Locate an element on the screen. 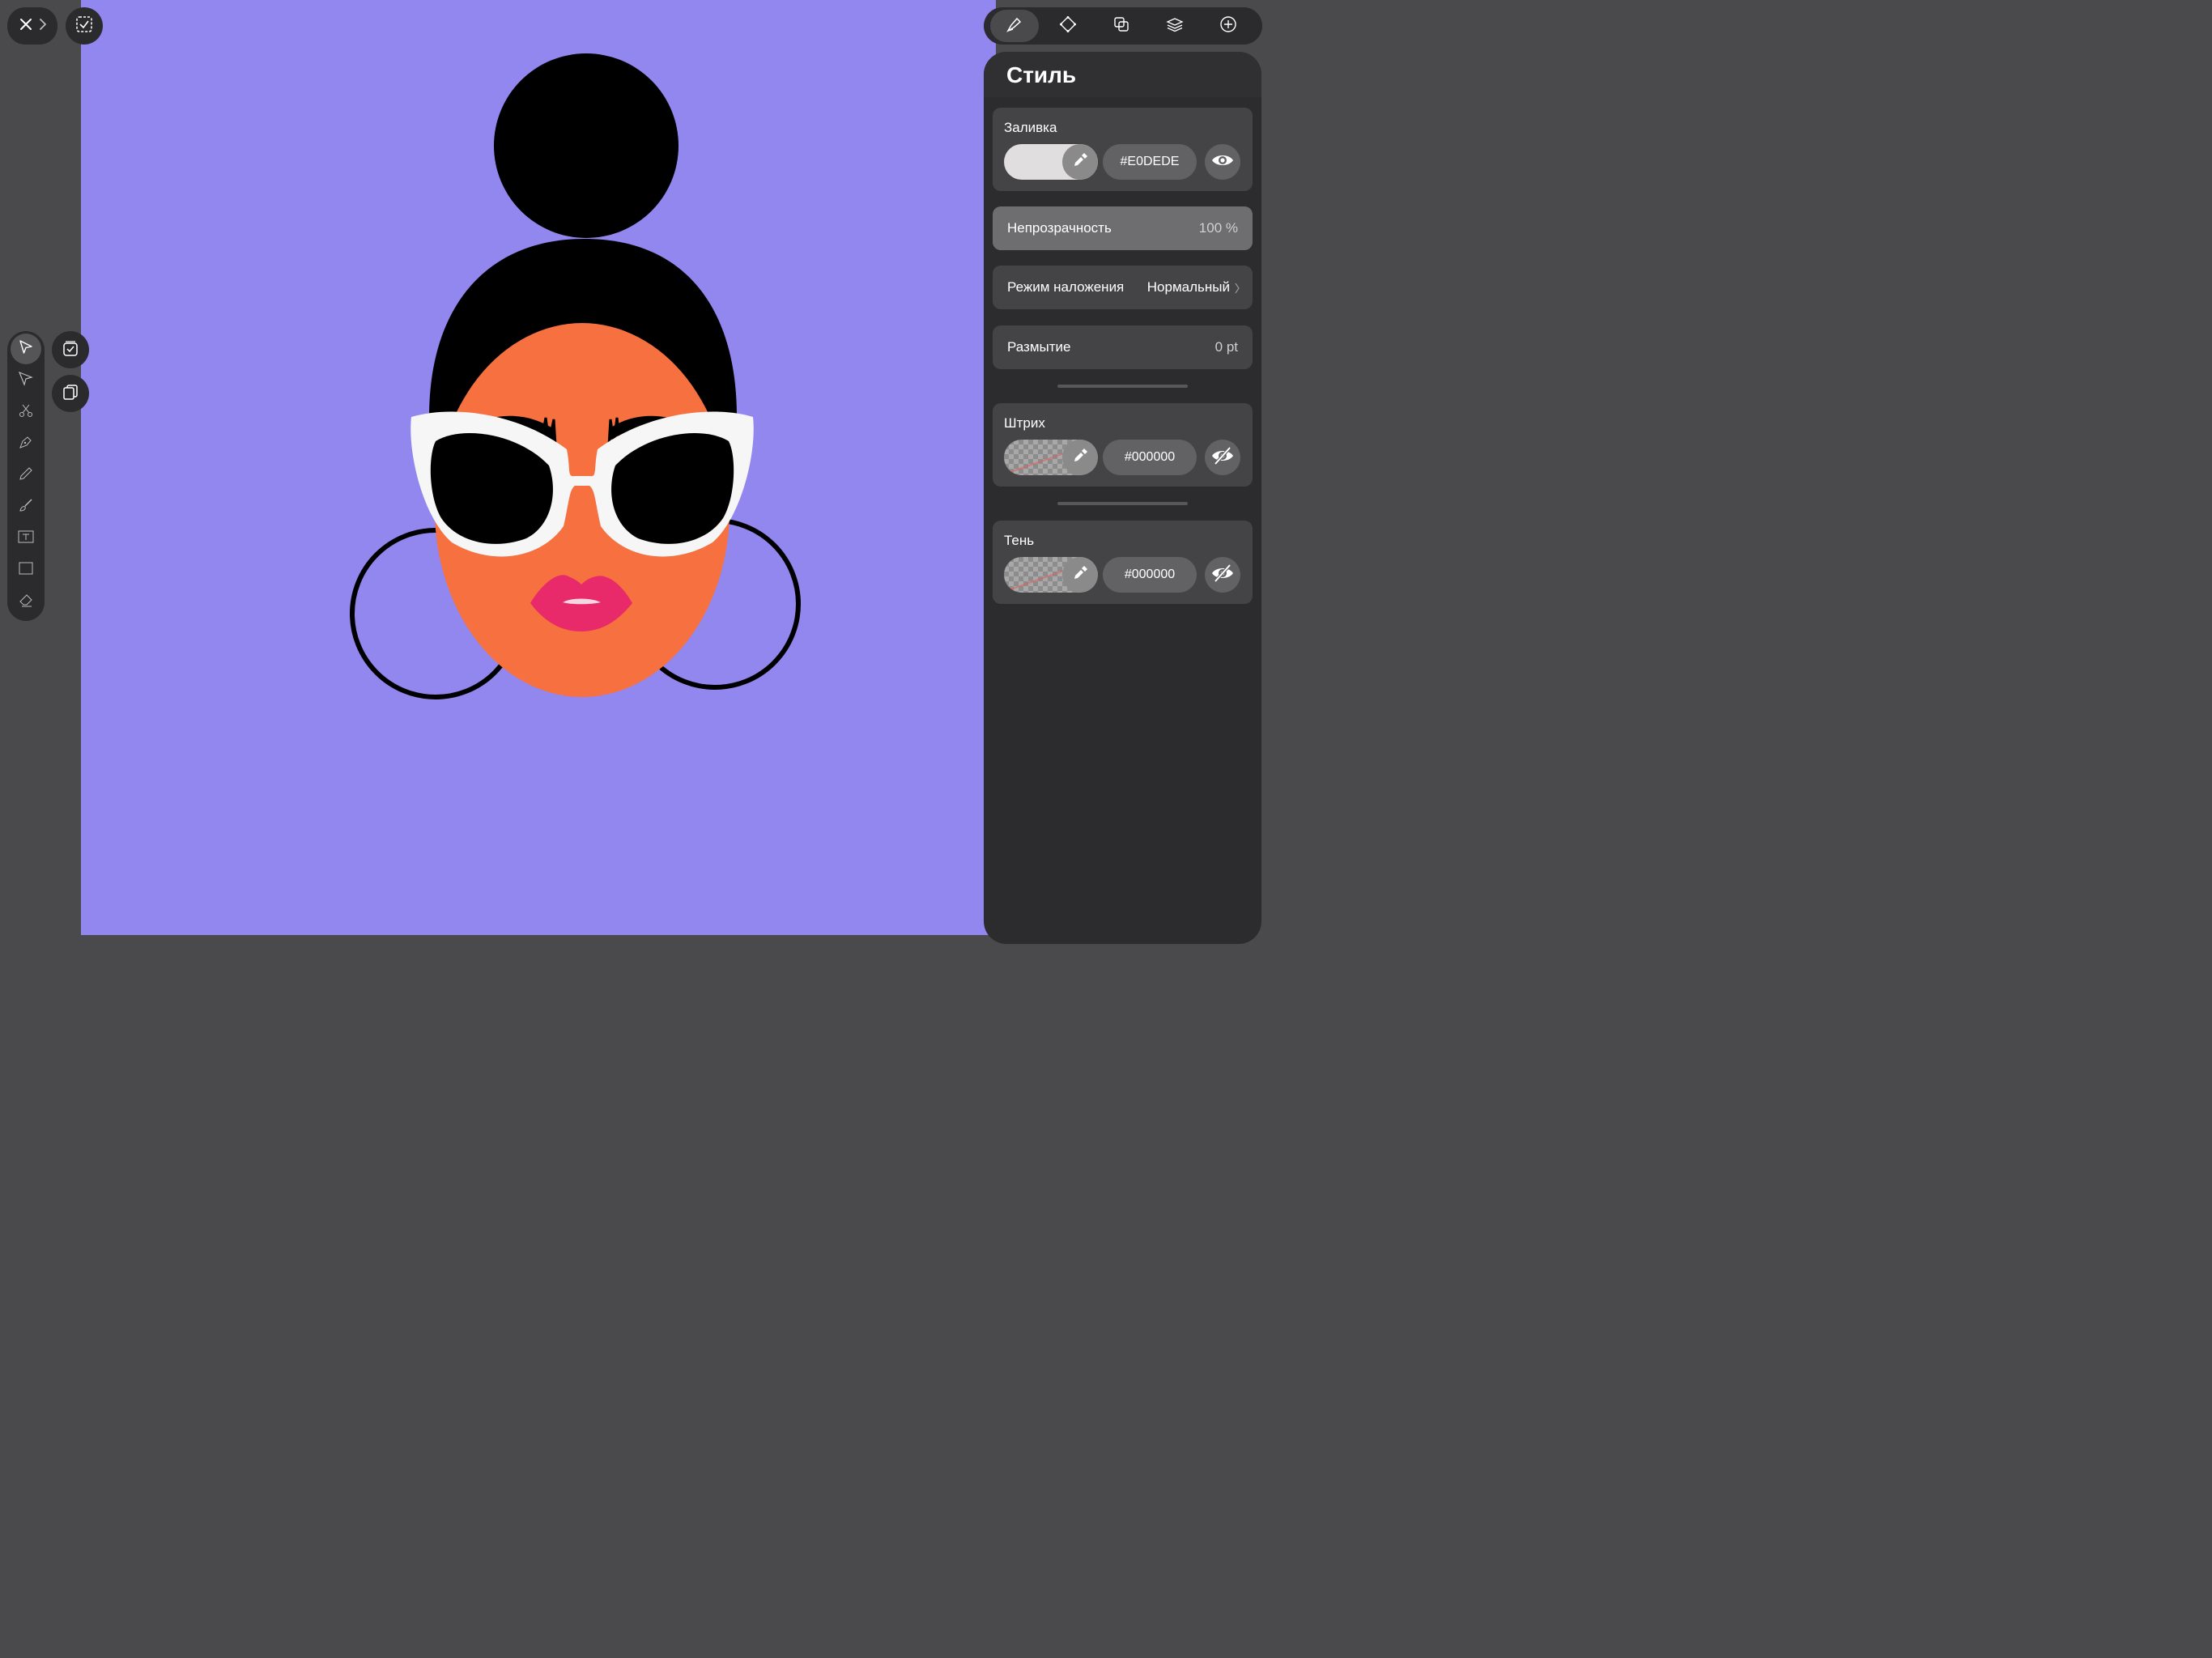  inspector-tab-bar is located at coordinates (1123, 26).